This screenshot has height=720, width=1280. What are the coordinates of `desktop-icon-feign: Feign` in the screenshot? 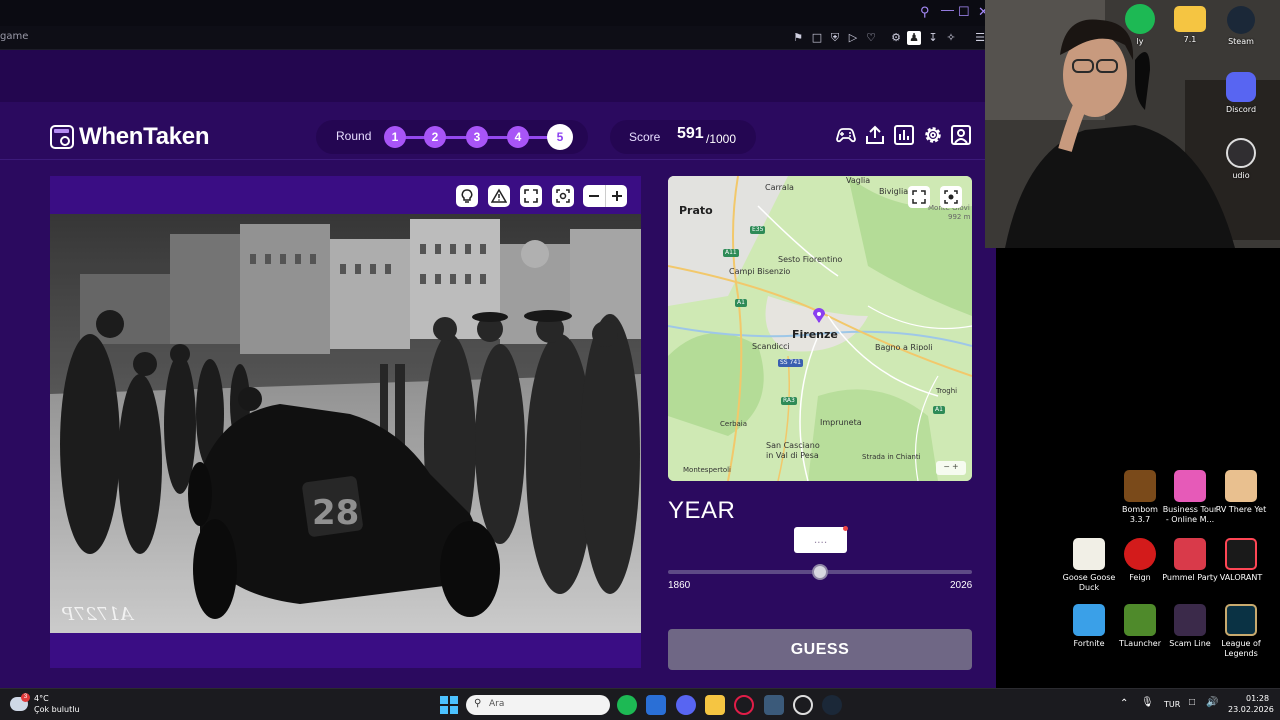 It's located at (1140, 560).